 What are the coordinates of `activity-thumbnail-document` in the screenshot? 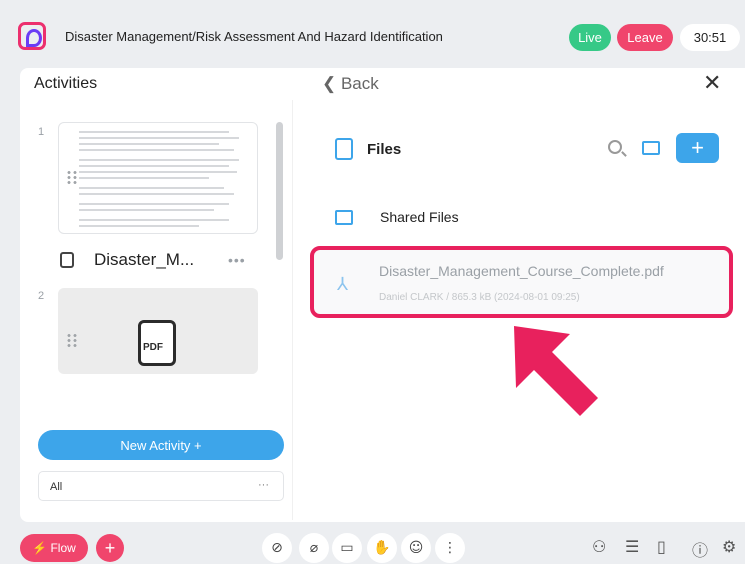 It's located at (158, 178).